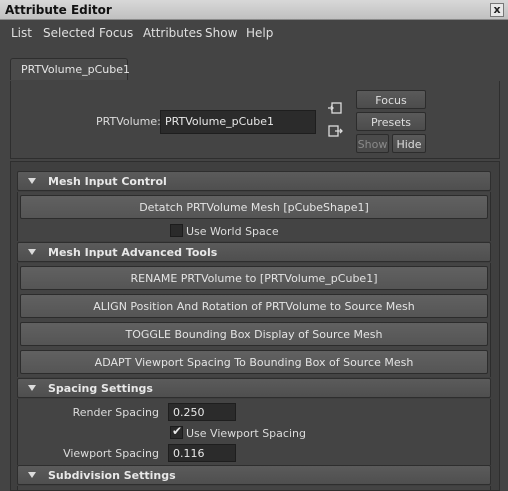  I want to click on viewport-spacing-label: Viewport Spacing, so click(111, 453).